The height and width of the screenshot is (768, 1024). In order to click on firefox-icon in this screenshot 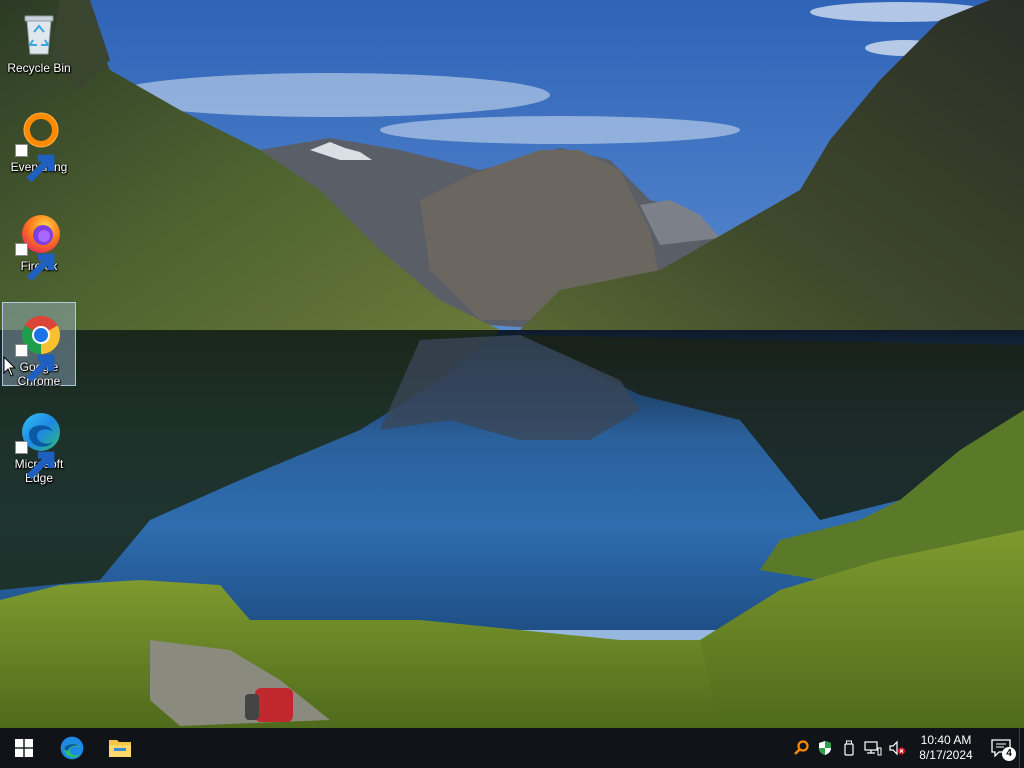, I will do `click(39, 245)`.